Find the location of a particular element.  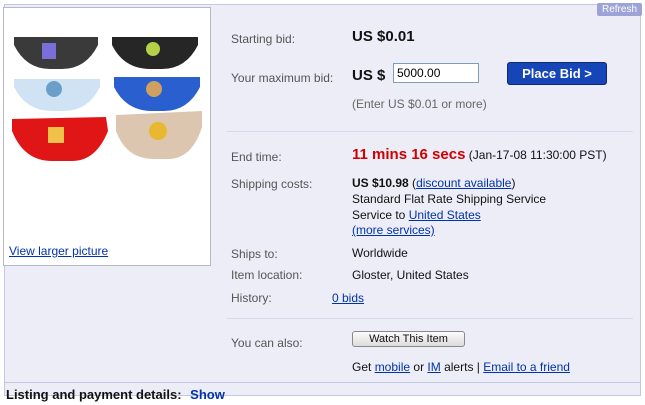

end-time-value: 11 mins 16 secs (Jan-17-08 11:30:00 PST) is located at coordinates (479, 154).